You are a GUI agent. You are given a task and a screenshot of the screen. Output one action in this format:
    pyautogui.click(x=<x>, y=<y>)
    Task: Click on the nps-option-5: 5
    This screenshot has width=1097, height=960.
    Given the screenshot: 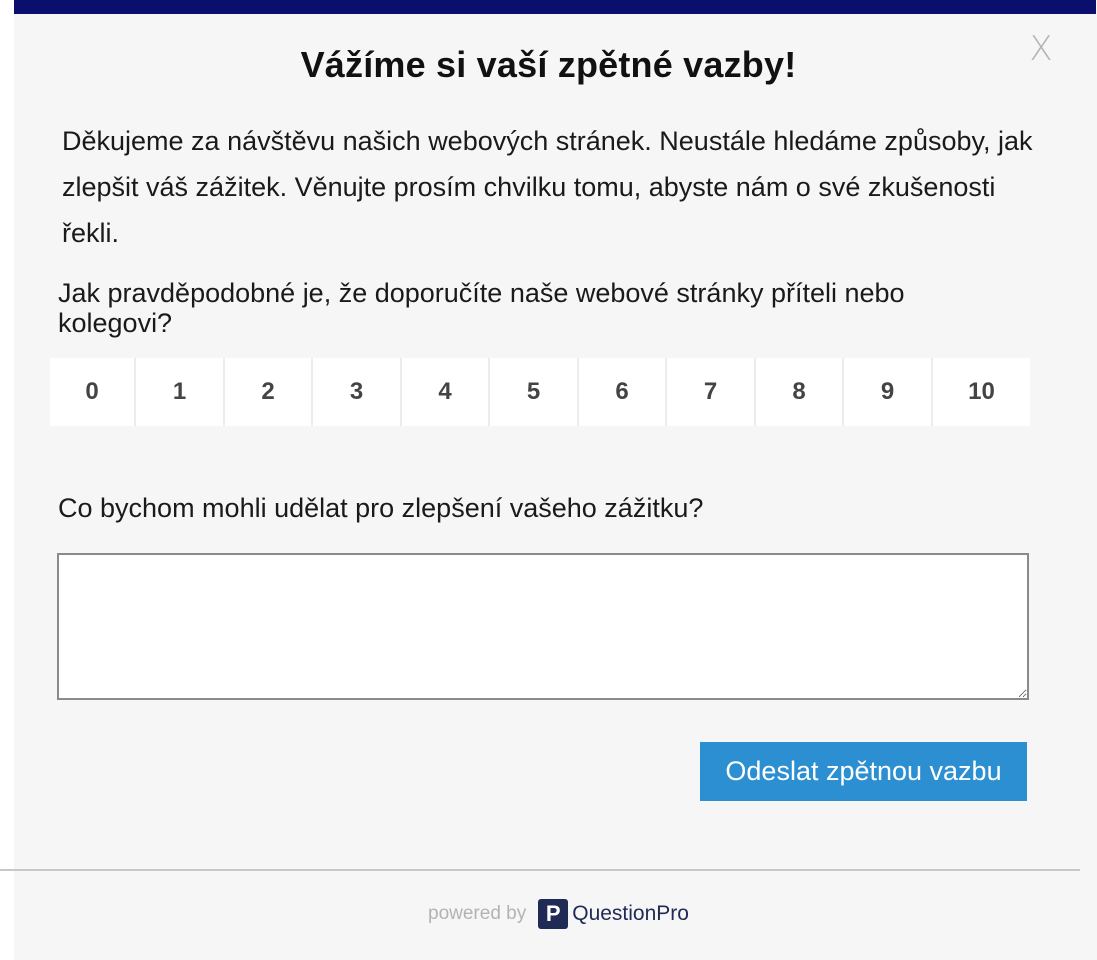 What is the action you would take?
    pyautogui.click(x=534, y=392)
    